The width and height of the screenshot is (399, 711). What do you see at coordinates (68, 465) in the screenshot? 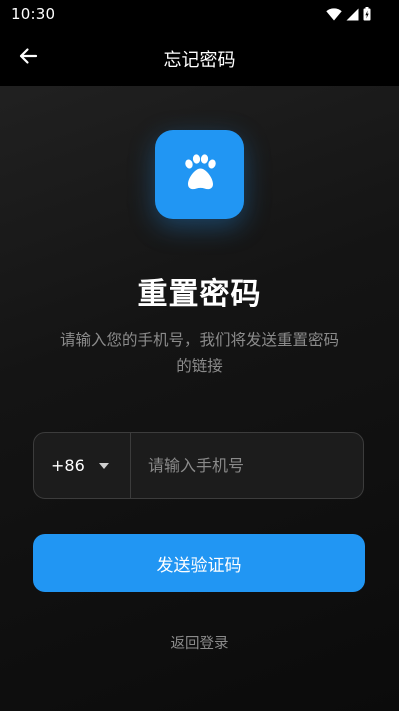
I see `country-code-value: +86` at bounding box center [68, 465].